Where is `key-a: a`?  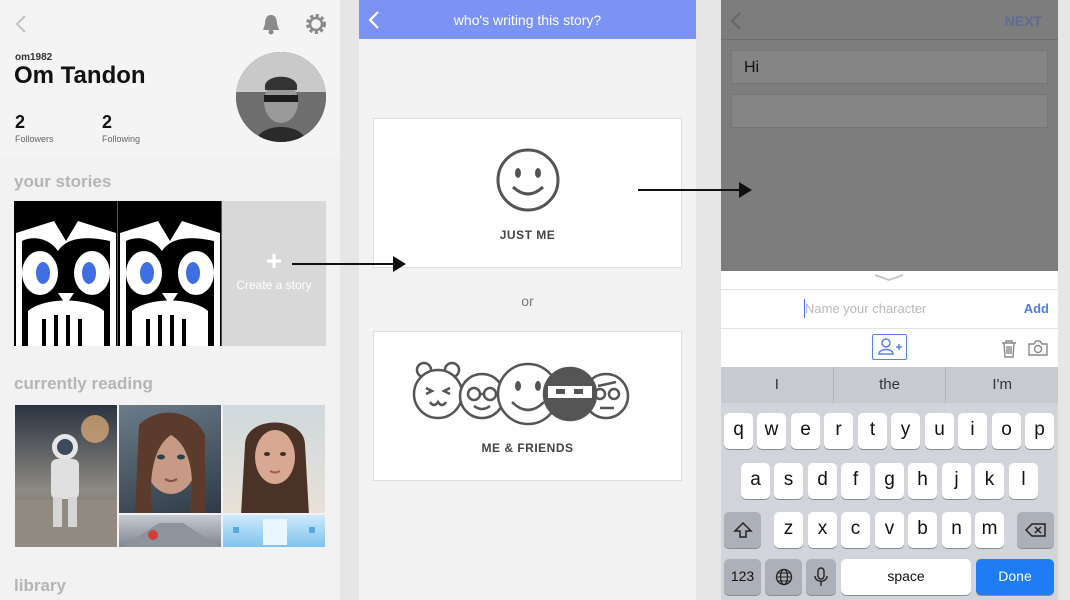 key-a: a is located at coordinates (755, 481).